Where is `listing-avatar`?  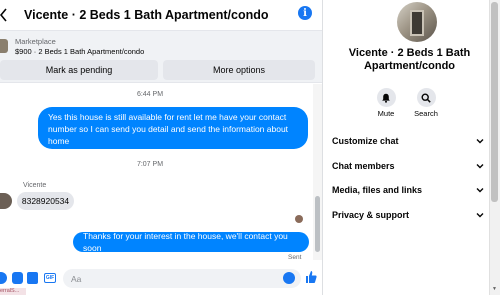 listing-avatar is located at coordinates (417, 22).